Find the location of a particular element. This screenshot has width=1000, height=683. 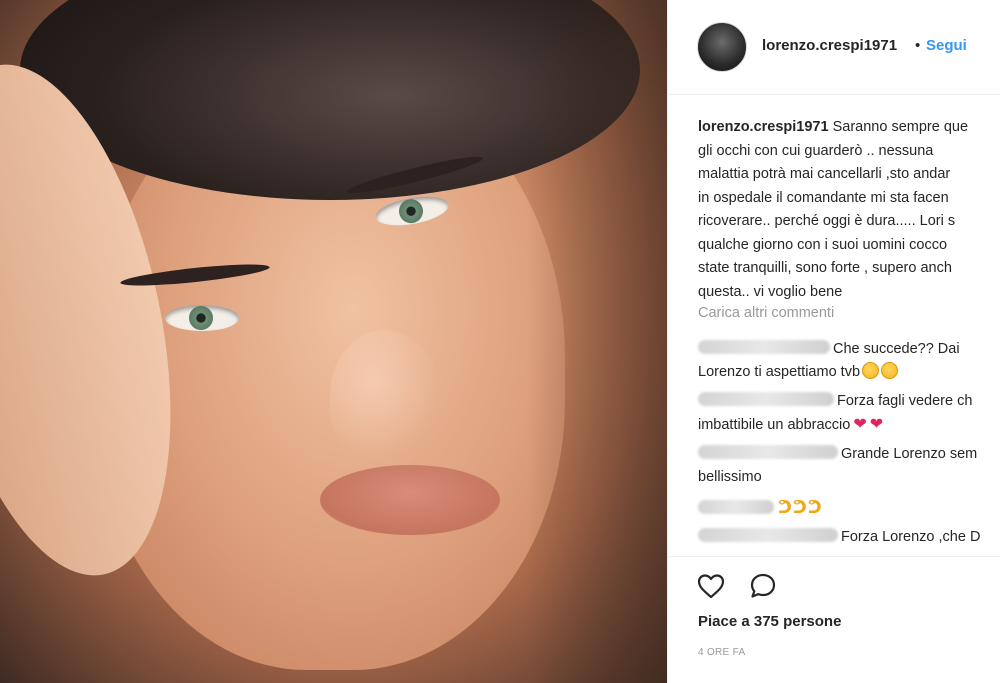

post-actions: Piace a 375 persone 4 ORE FA is located at coordinates (834, 619).